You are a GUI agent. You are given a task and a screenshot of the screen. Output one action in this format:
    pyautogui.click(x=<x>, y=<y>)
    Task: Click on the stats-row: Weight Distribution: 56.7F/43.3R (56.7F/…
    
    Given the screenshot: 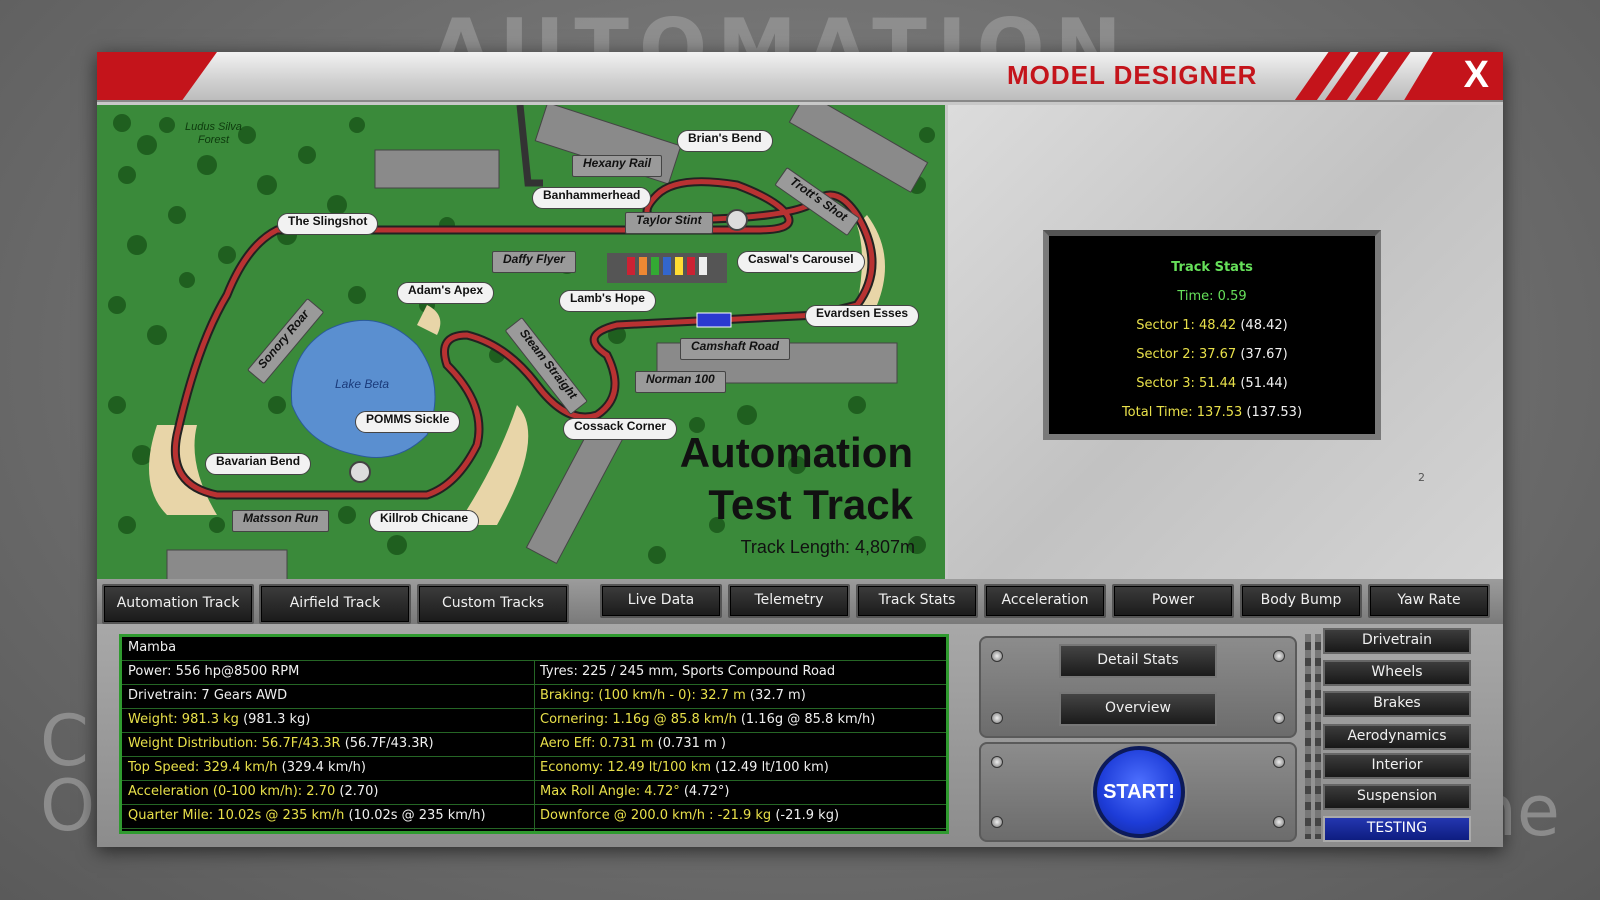 What is the action you would take?
    pyautogui.click(x=534, y=745)
    